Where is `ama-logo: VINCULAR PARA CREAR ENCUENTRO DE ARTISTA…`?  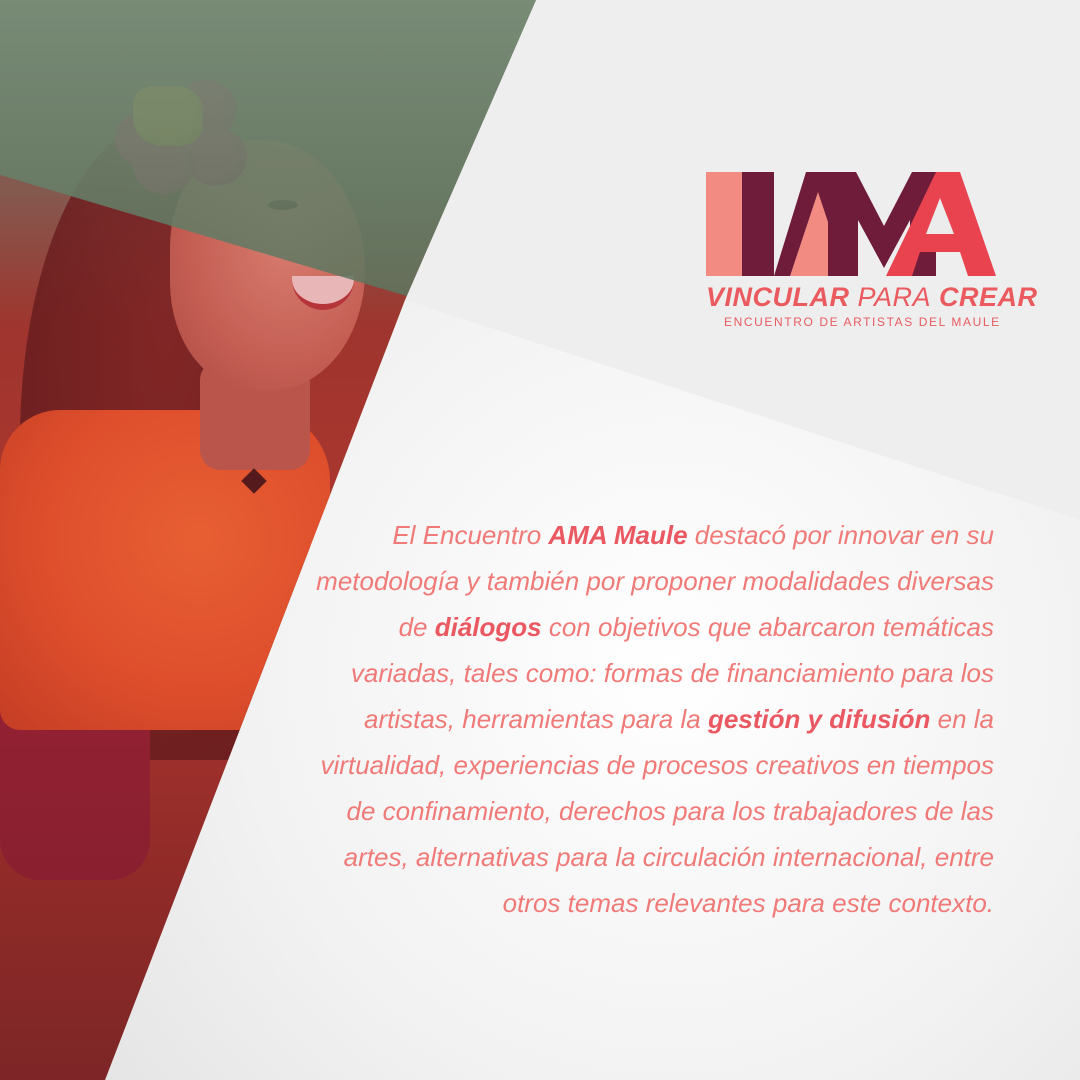 ama-logo: VINCULAR PARA CREAR ENCUENTRO DE ARTISTA… is located at coordinates (871, 252).